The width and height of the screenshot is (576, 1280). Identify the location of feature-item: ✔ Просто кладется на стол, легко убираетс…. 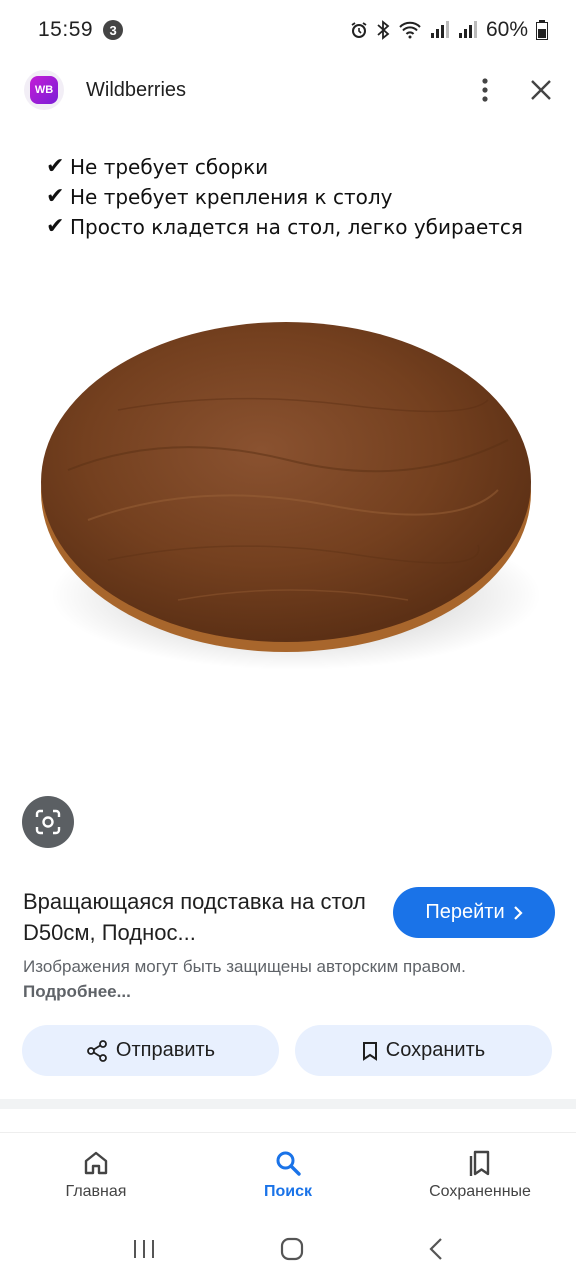
(284, 227).